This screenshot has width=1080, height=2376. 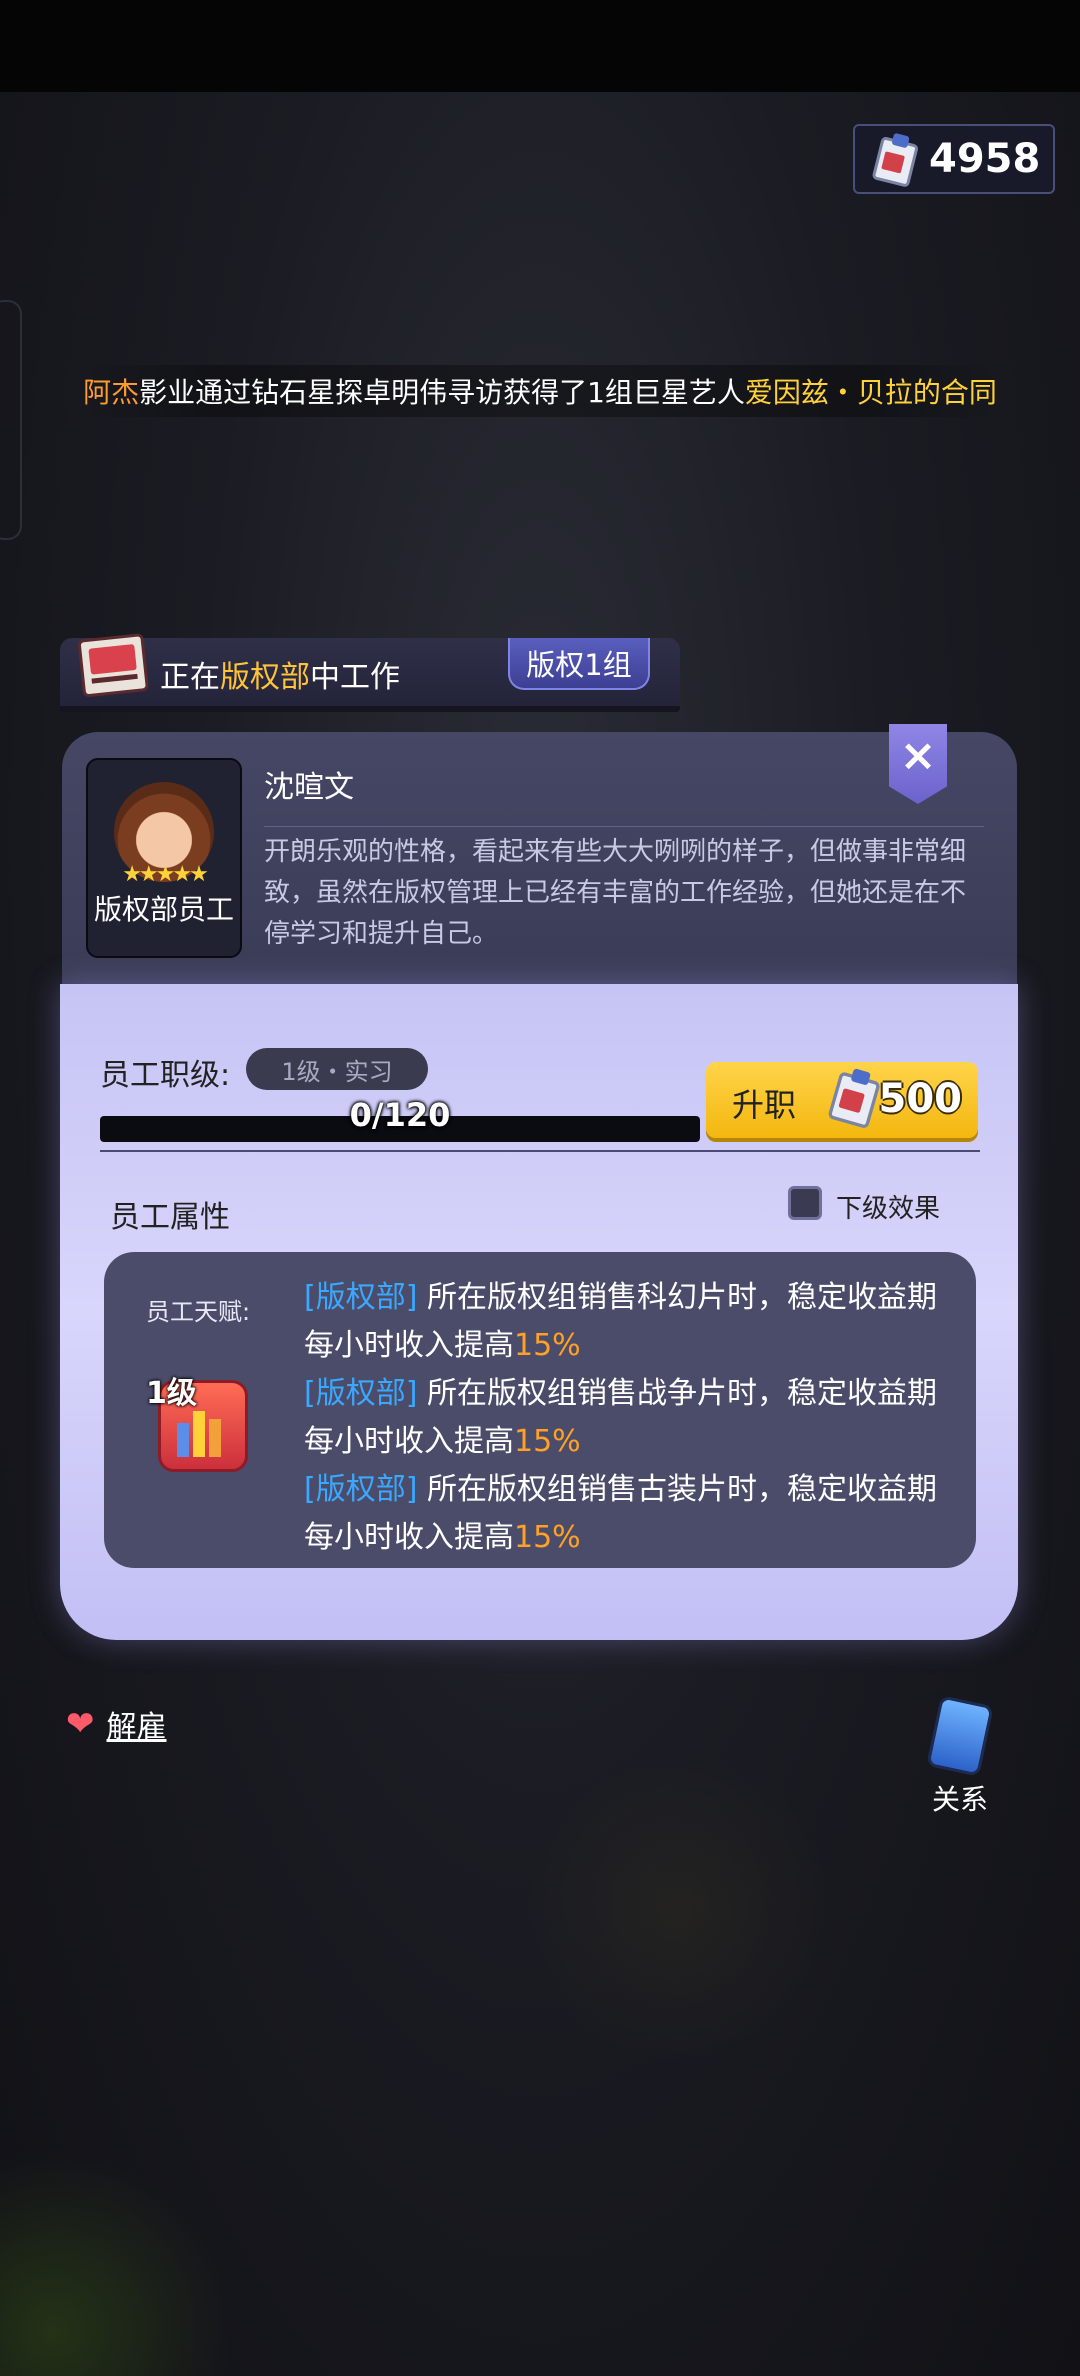 What do you see at coordinates (959, 1799) in the screenshot?
I see `relationship-label: 关系` at bounding box center [959, 1799].